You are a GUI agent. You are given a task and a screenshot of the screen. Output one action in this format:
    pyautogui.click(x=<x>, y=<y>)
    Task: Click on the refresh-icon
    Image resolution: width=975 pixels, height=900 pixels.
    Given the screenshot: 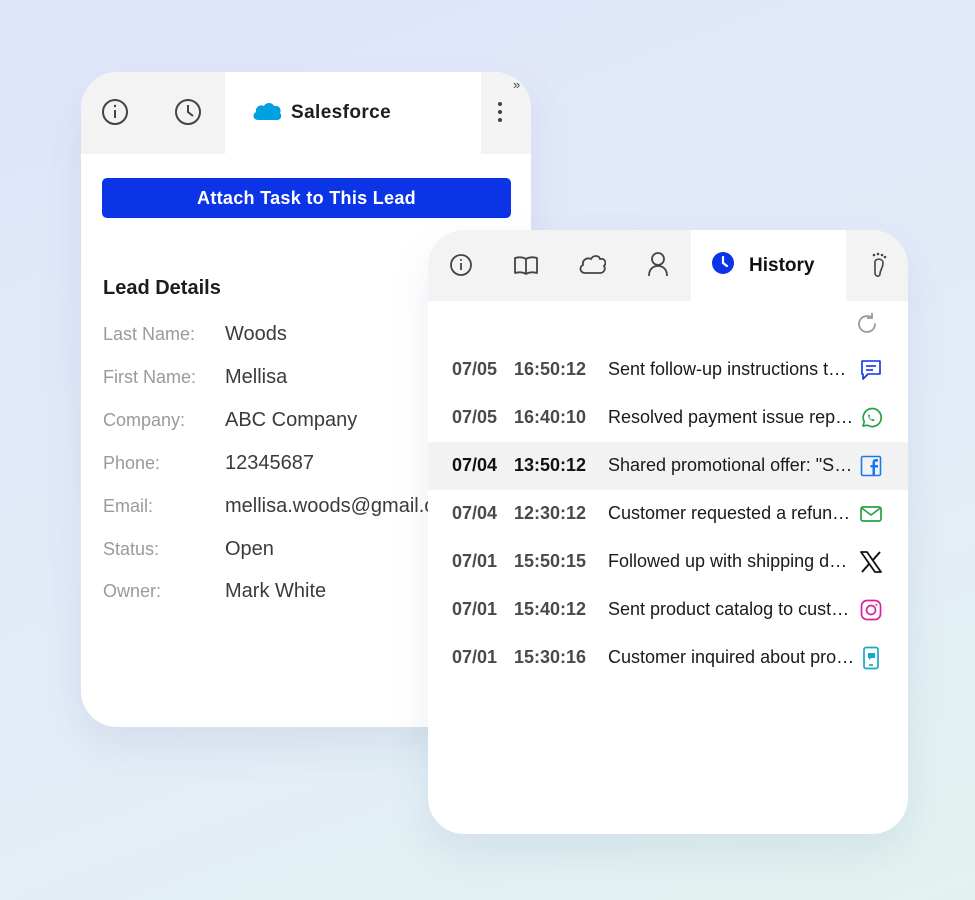 What is the action you would take?
    pyautogui.click(x=867, y=324)
    